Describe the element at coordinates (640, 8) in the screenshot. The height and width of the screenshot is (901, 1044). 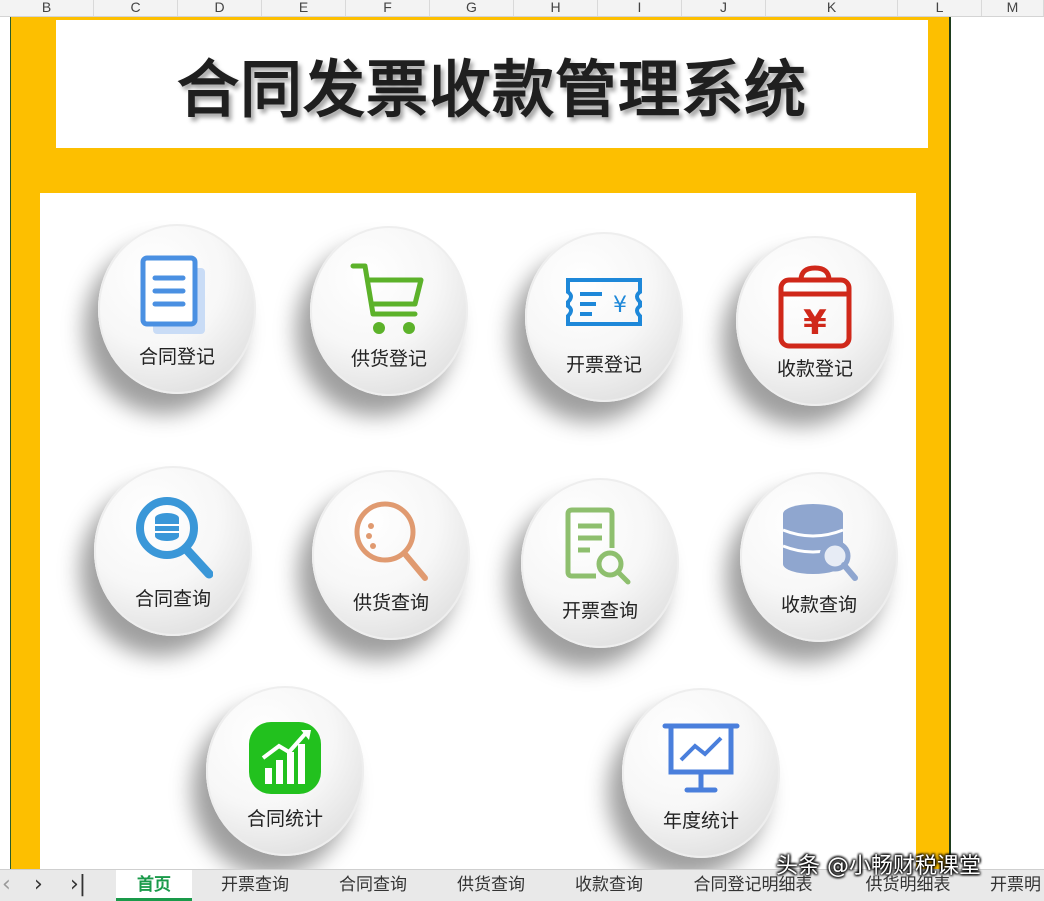
I see `column-header: I` at that location.